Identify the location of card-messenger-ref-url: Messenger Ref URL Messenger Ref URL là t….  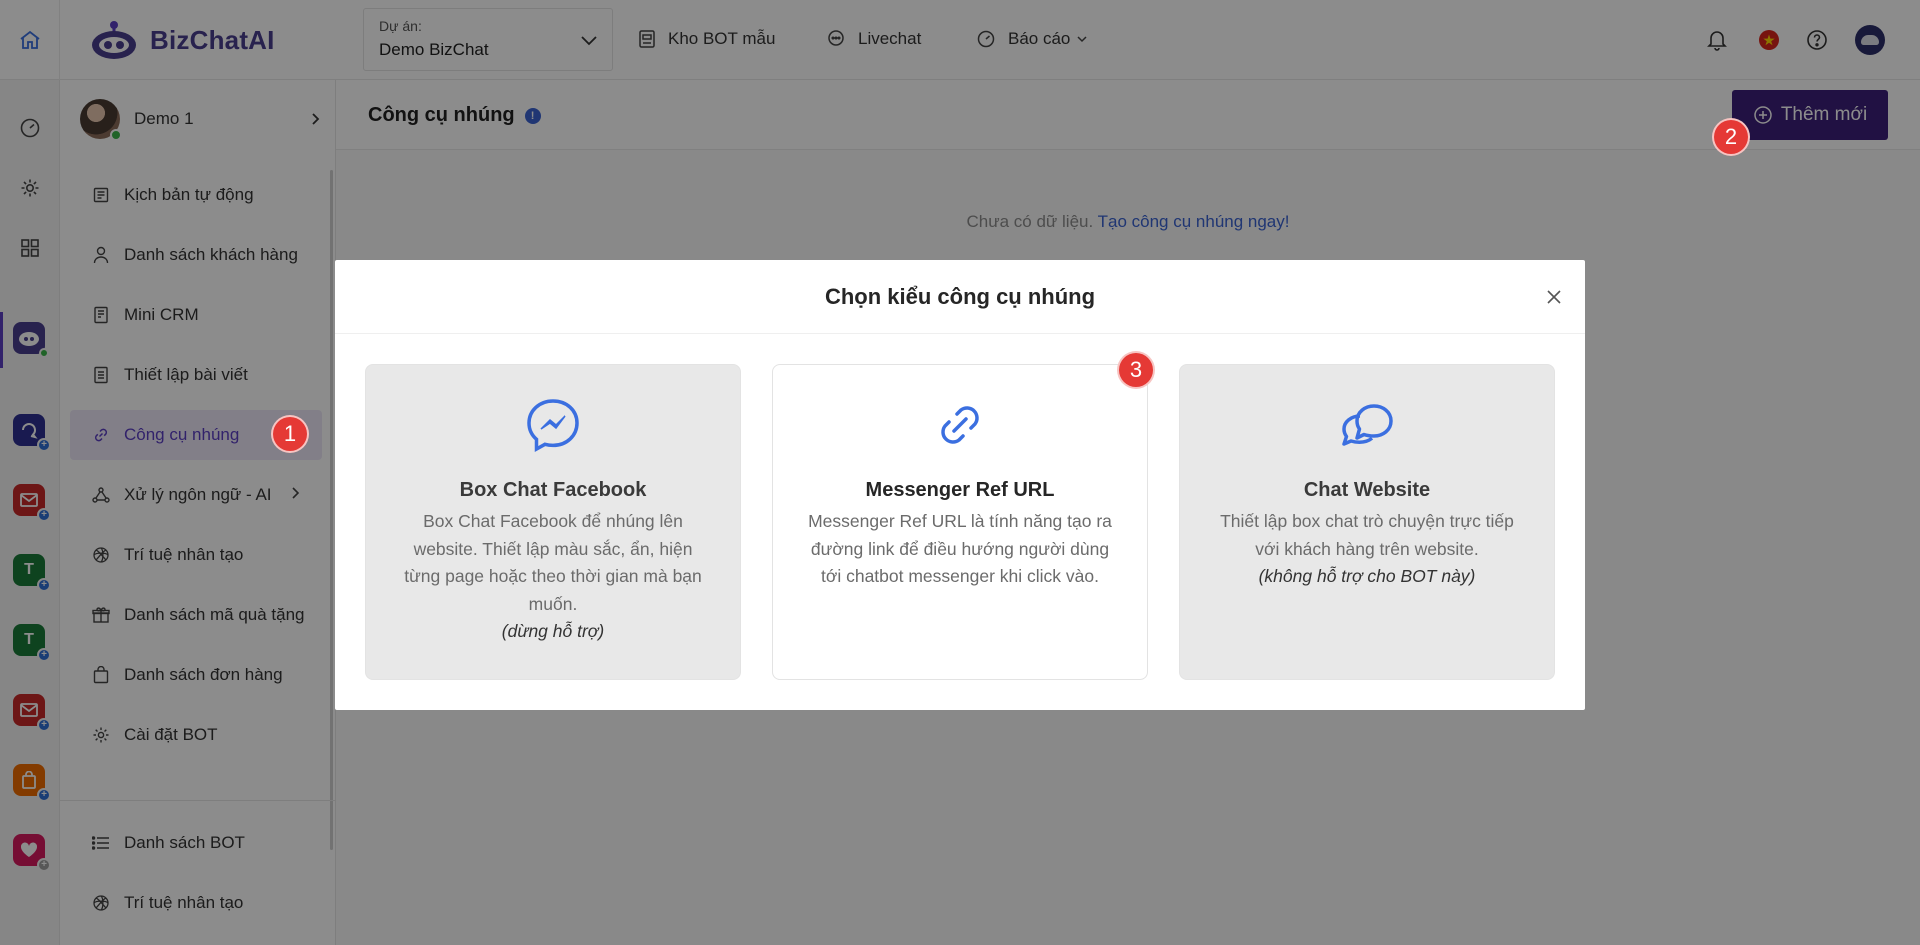
(960, 522).